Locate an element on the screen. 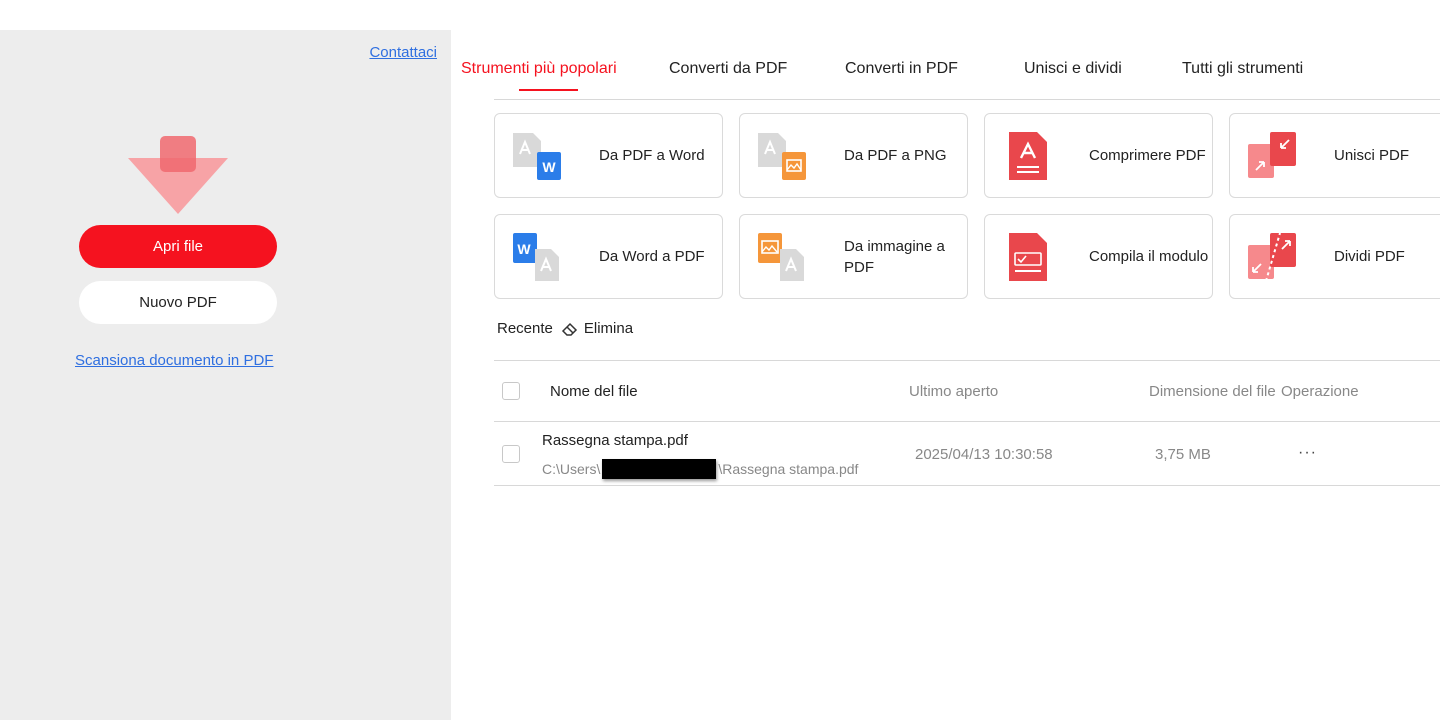  tool-card-image-to-pdf: Da immagine a PDF is located at coordinates (853, 256).